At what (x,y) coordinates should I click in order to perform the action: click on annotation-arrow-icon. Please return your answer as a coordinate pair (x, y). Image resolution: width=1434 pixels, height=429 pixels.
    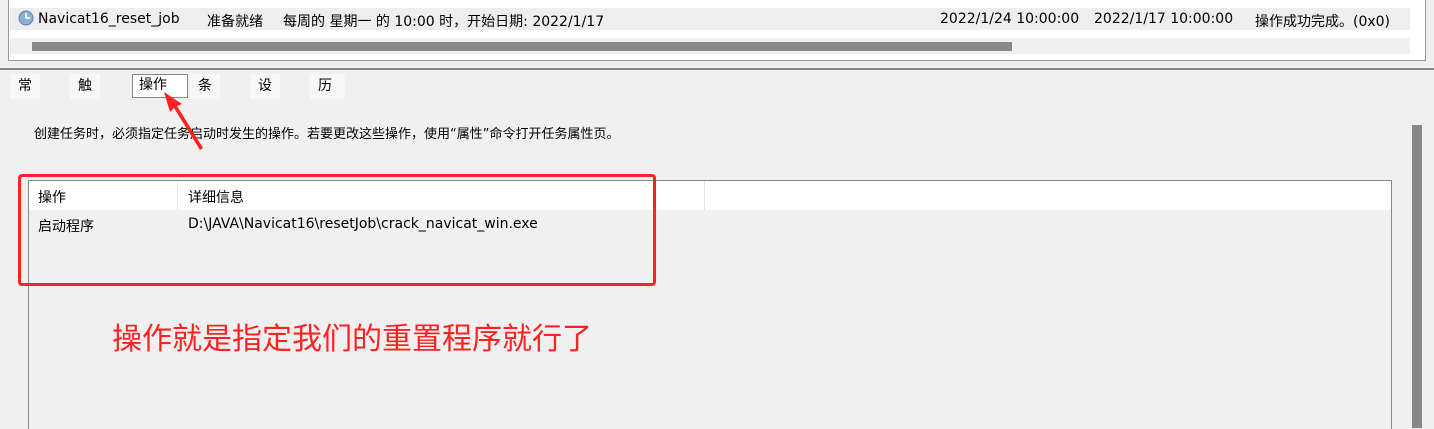
    Looking at the image, I should click on (183, 121).